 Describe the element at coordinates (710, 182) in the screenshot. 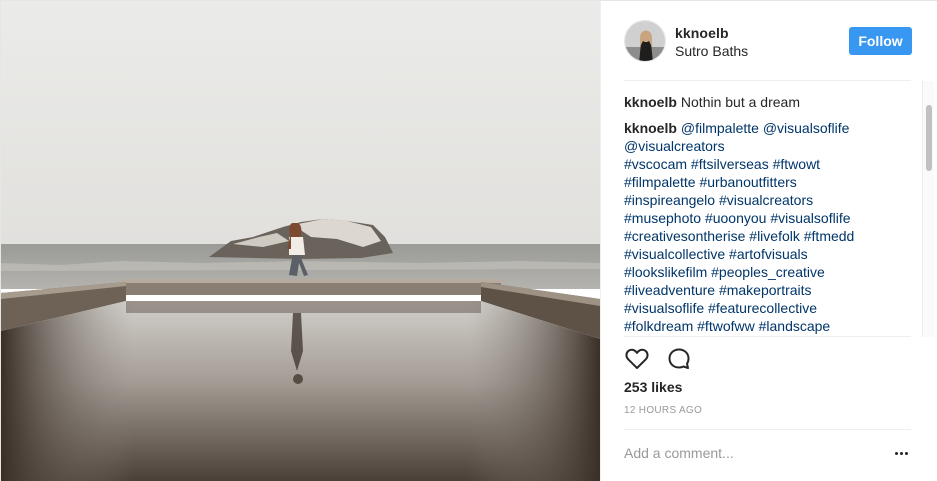

I see `tag-line: #filmpalette #urbanoutfitters` at that location.